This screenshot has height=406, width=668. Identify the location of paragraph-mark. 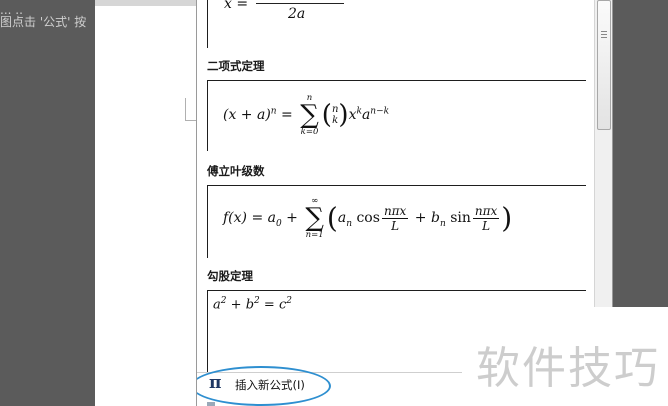
(190, 109).